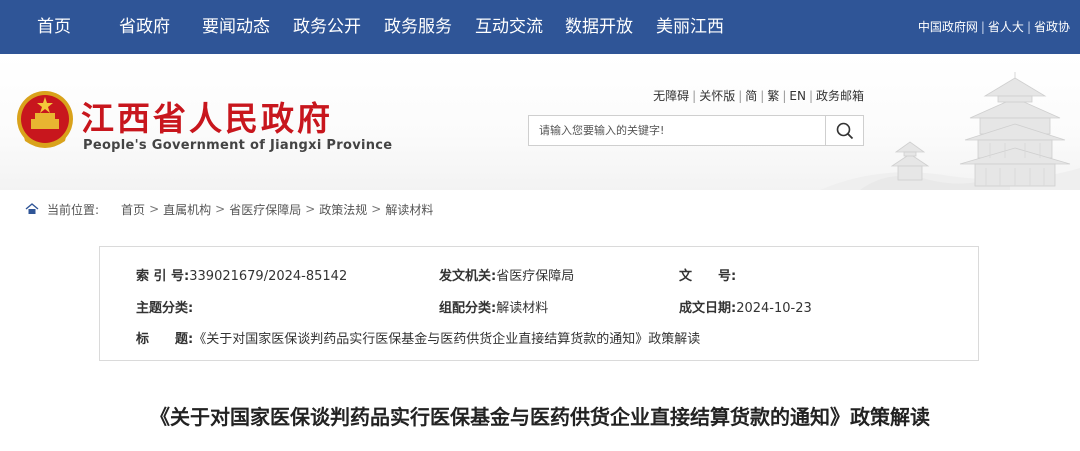 This screenshot has height=451, width=1080. I want to click on breadcrumb-home: 首页, so click(133, 209).